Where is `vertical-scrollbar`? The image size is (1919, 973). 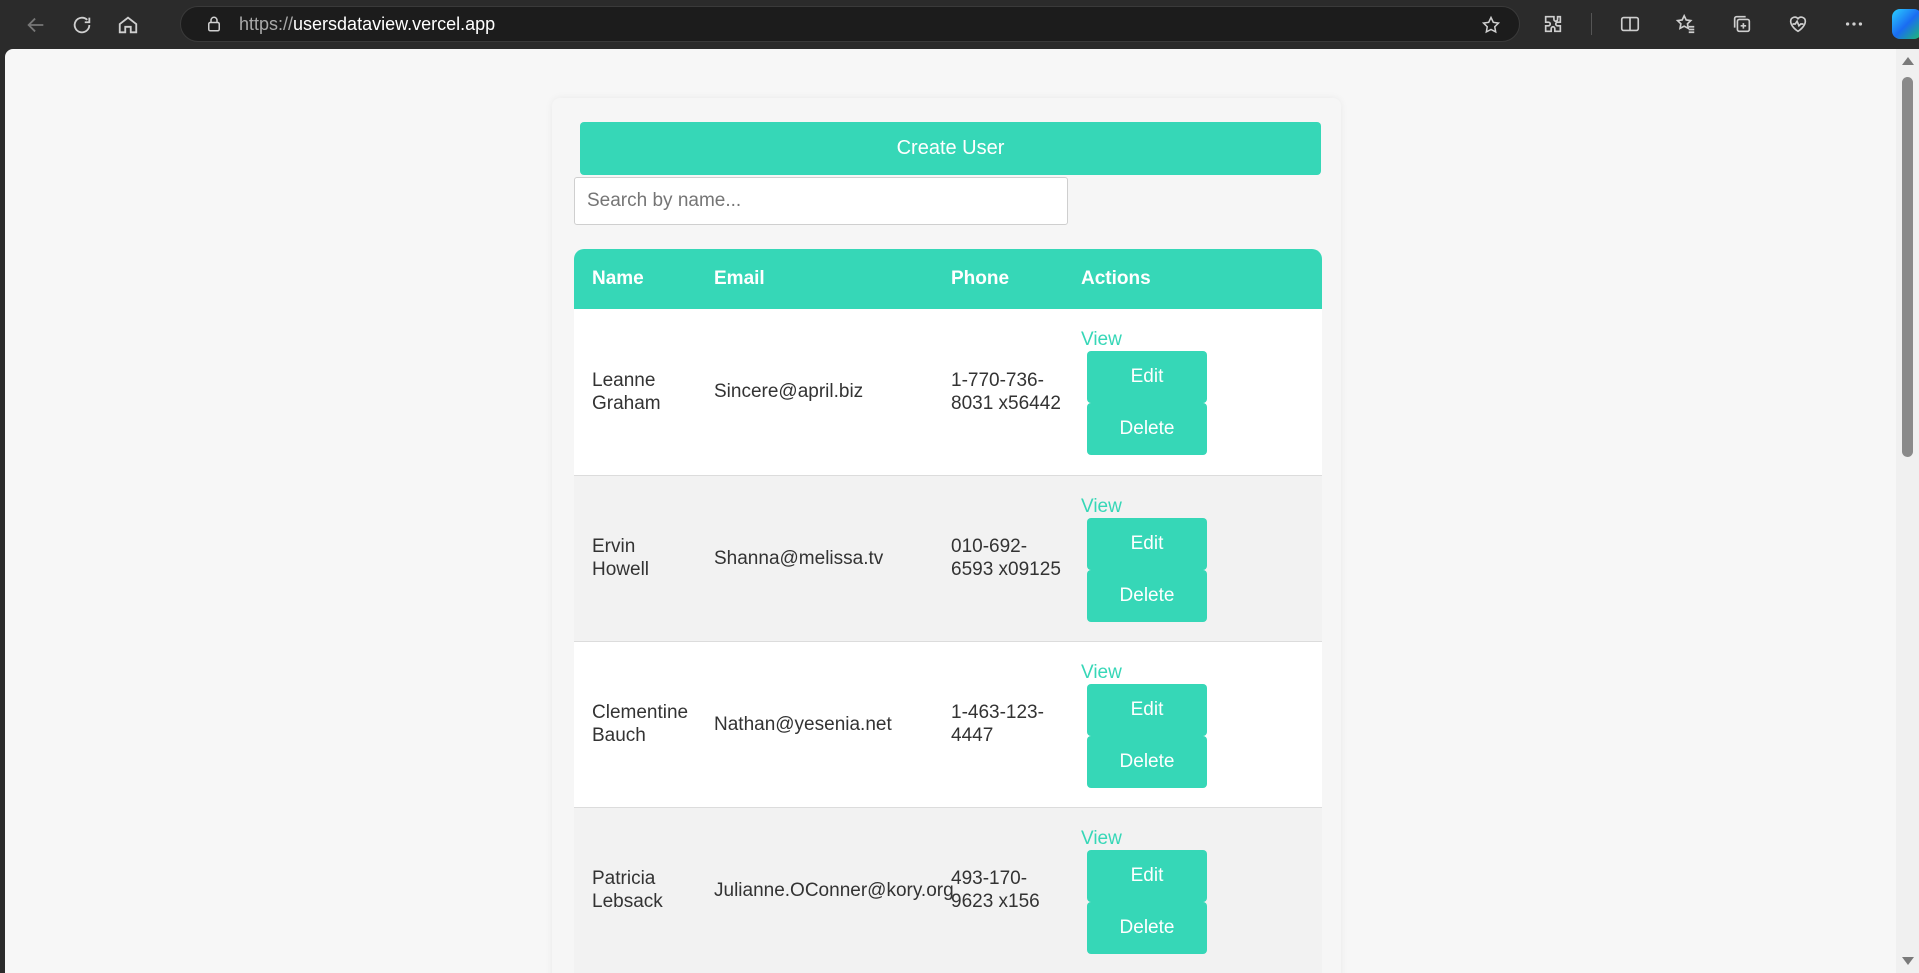 vertical-scrollbar is located at coordinates (1907, 511).